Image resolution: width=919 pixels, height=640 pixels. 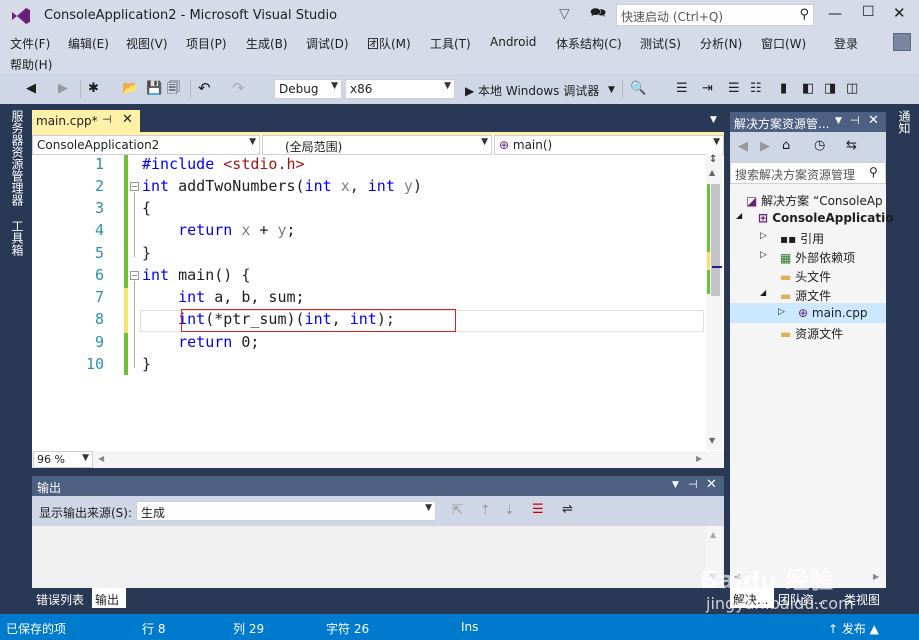 What do you see at coordinates (17, 238) in the screenshot?
I see `toolbox-tab: 工具箱` at bounding box center [17, 238].